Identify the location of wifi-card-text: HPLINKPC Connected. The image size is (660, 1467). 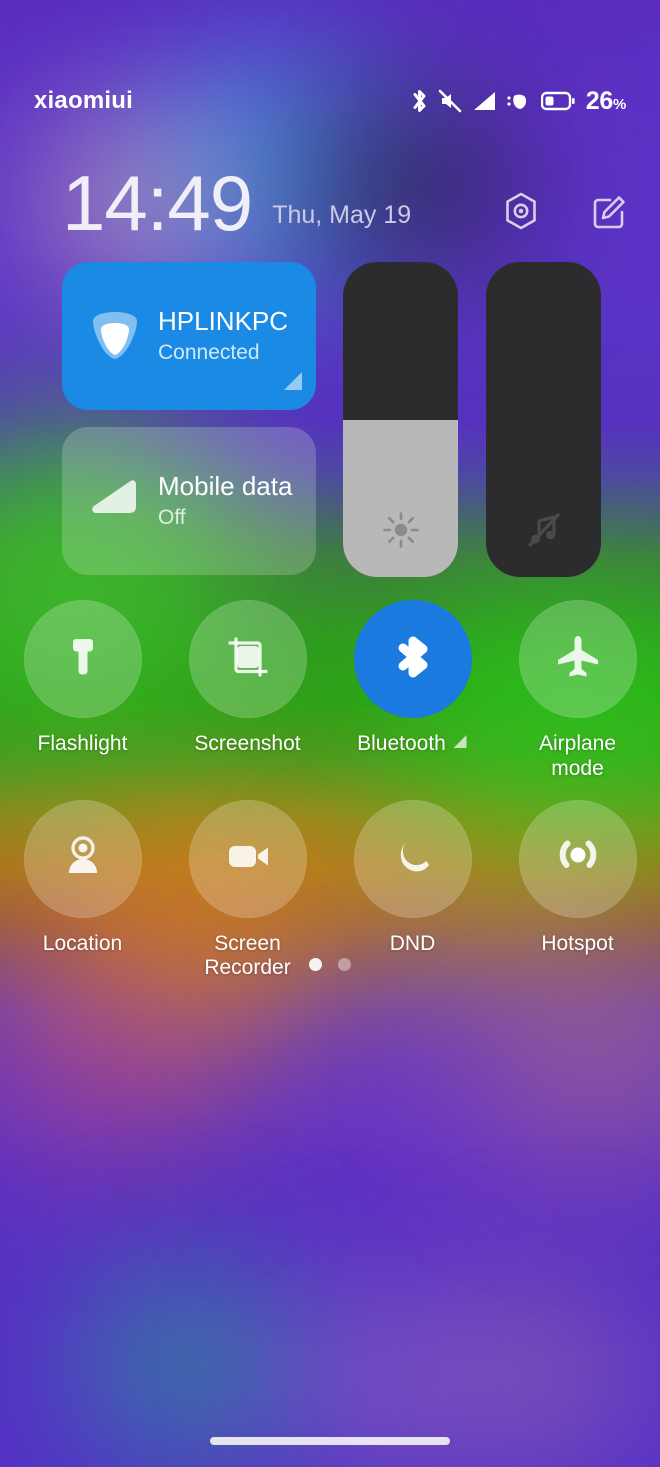
(223, 335).